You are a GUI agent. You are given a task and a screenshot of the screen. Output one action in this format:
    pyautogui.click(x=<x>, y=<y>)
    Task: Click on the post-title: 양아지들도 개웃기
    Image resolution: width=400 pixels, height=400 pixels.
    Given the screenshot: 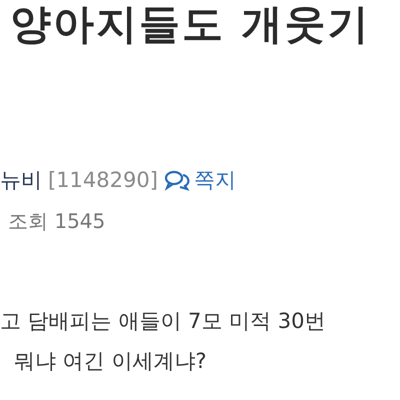 What is the action you would take?
    pyautogui.click(x=191, y=24)
    